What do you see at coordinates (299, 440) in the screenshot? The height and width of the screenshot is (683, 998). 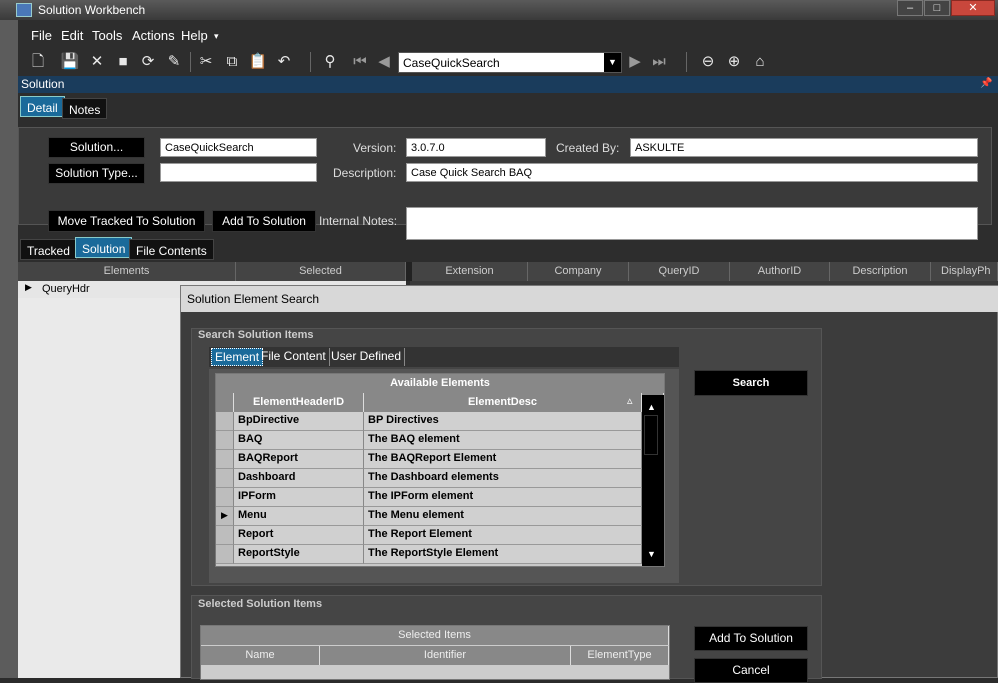 I see `element-header-id-cell: BAQ` at bounding box center [299, 440].